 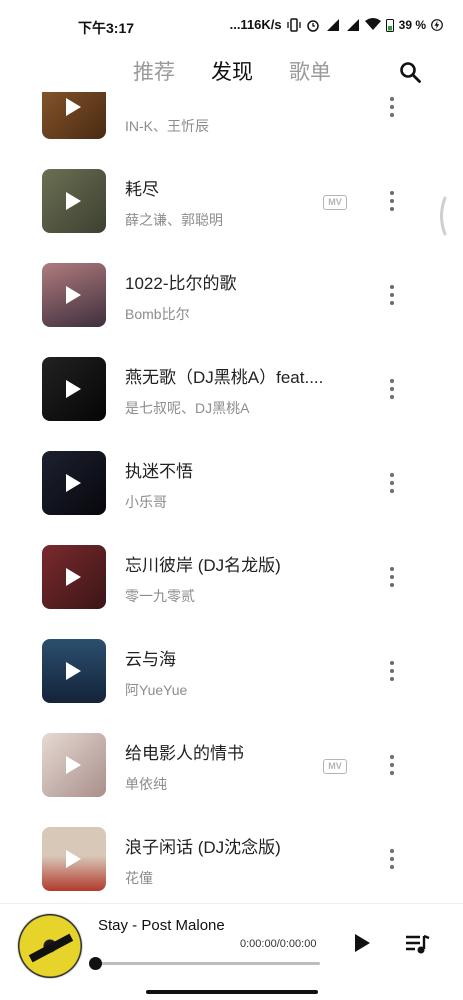 What do you see at coordinates (310, 71) in the screenshot?
I see `tab-playlists: 歌单` at bounding box center [310, 71].